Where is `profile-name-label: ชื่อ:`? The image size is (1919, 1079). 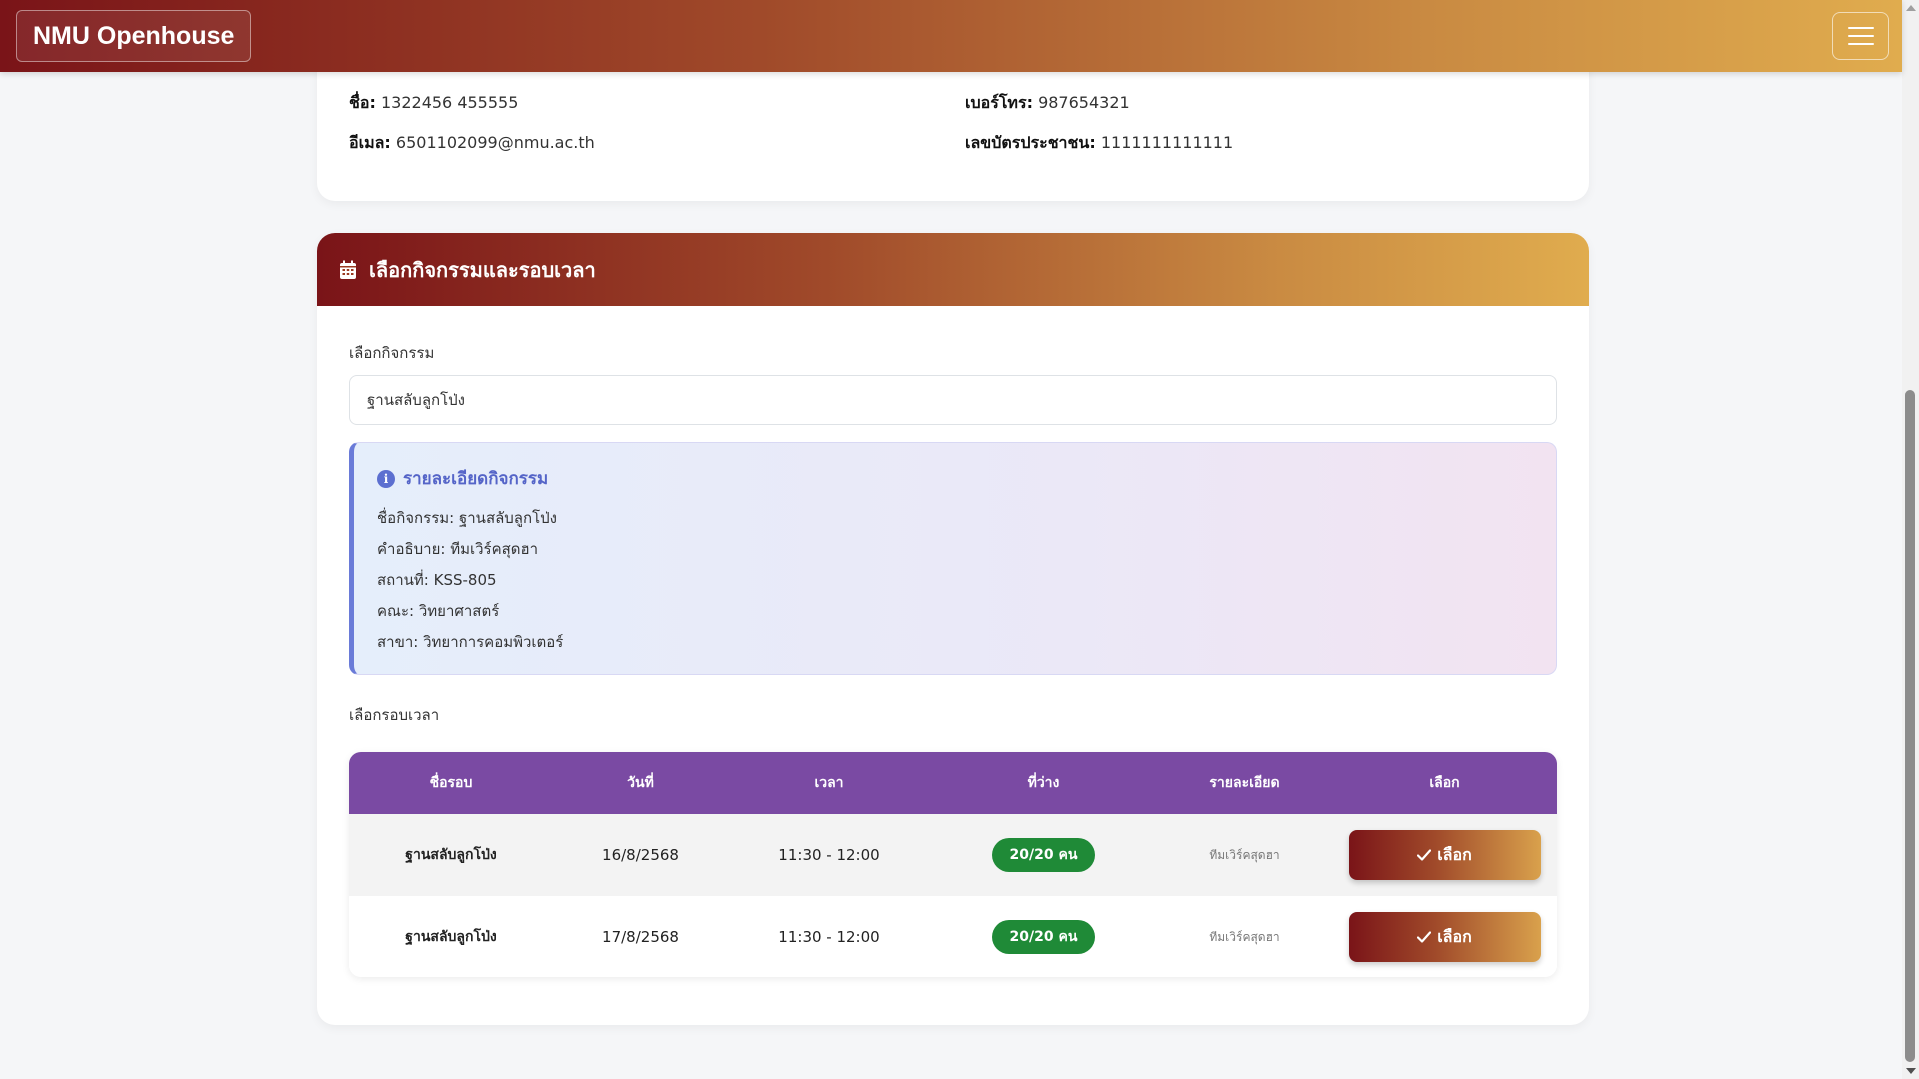
profile-name-label: ชื่อ: is located at coordinates (362, 102).